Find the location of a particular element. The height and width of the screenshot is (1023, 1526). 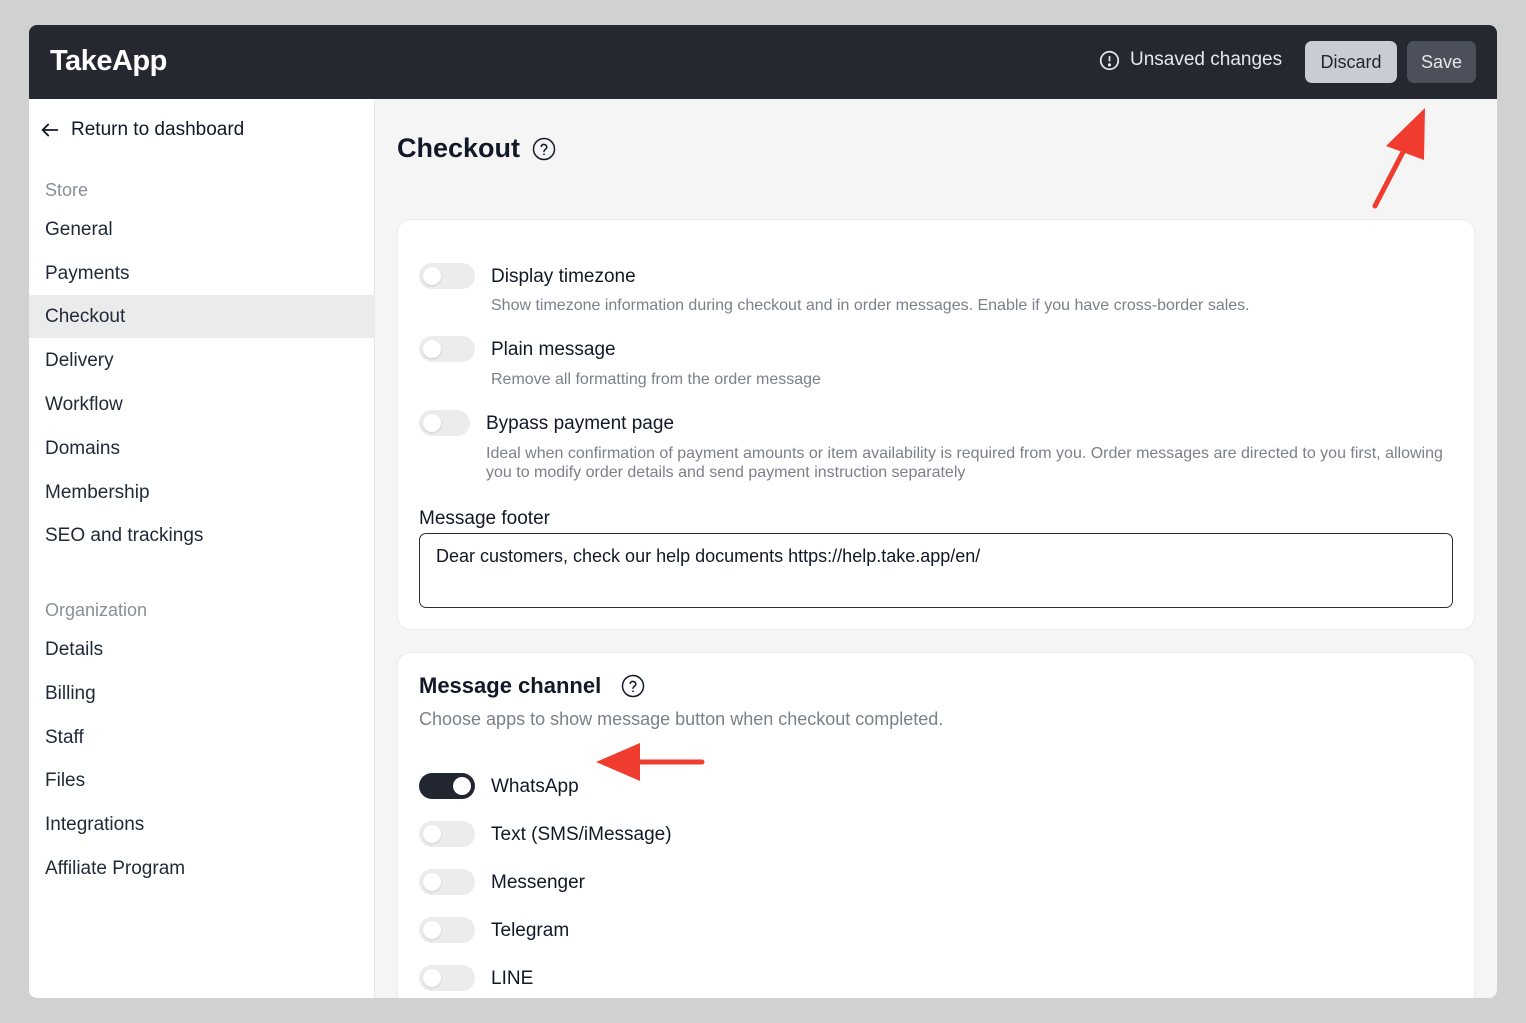

sidebar-item-files: Files is located at coordinates (202, 780).